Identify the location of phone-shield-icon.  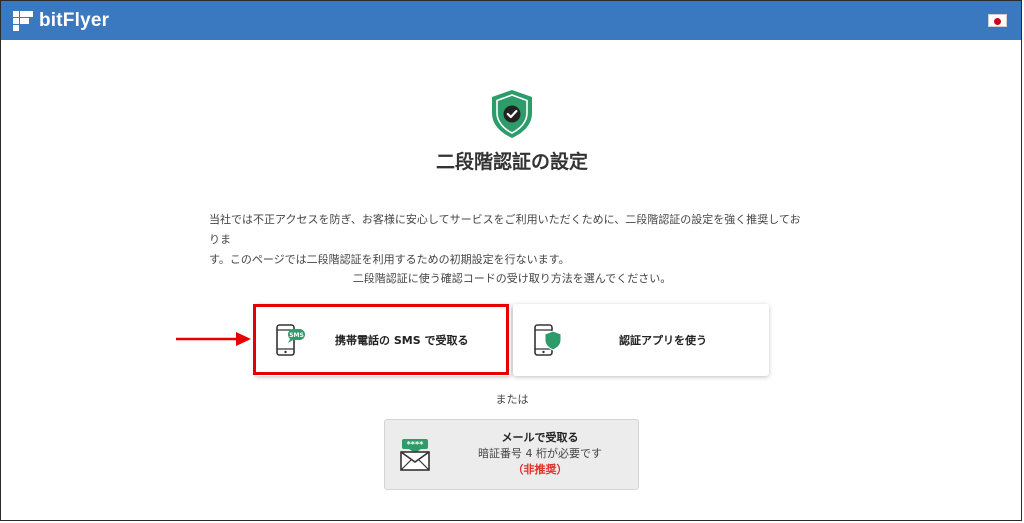
(548, 340).